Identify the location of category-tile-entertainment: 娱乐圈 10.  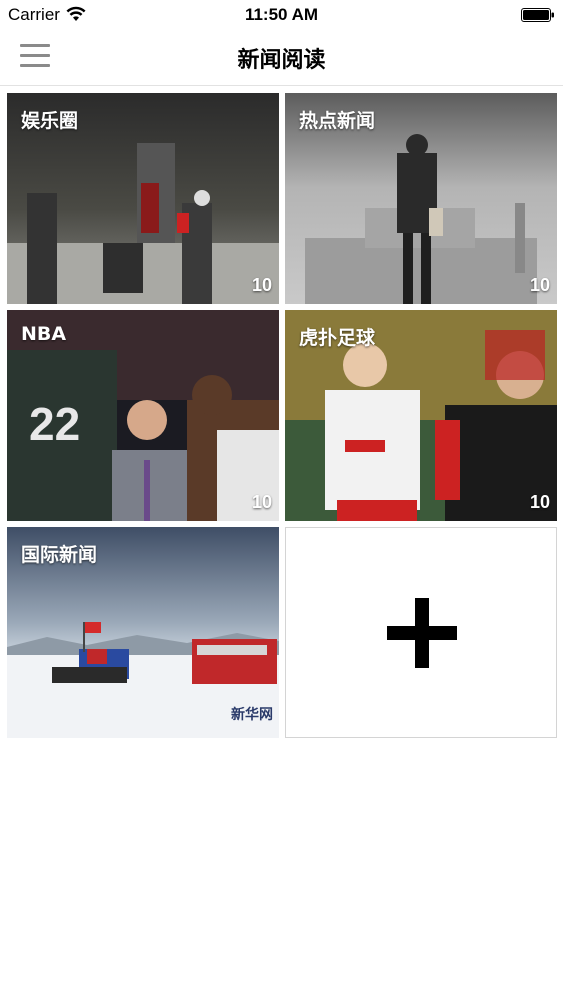
(143, 198).